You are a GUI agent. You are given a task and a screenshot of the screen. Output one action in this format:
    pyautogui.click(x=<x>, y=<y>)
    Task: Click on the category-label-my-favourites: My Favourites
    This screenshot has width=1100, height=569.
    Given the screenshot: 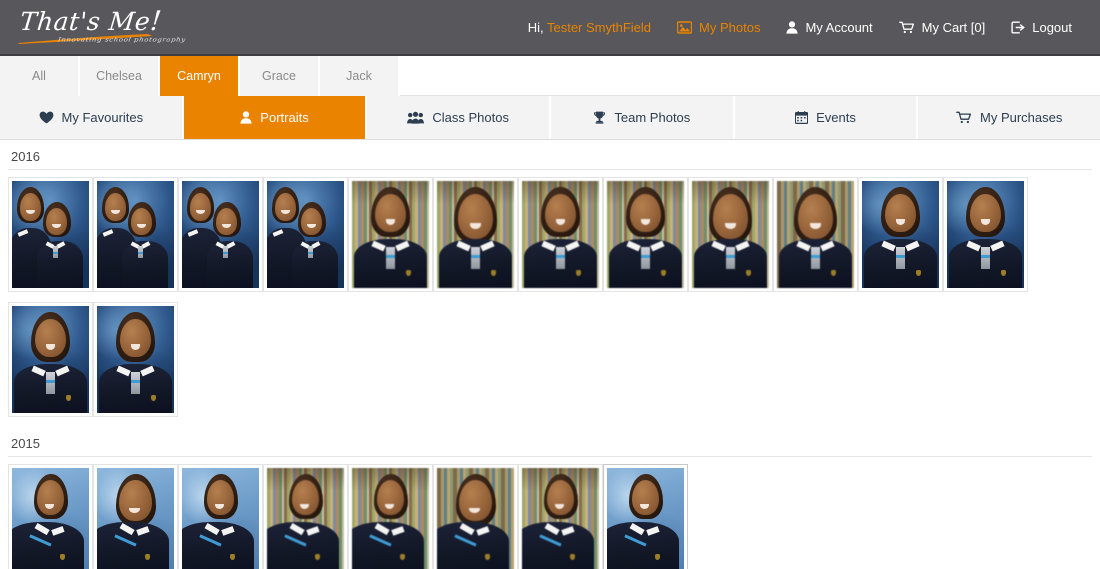 What is the action you would take?
    pyautogui.click(x=102, y=117)
    